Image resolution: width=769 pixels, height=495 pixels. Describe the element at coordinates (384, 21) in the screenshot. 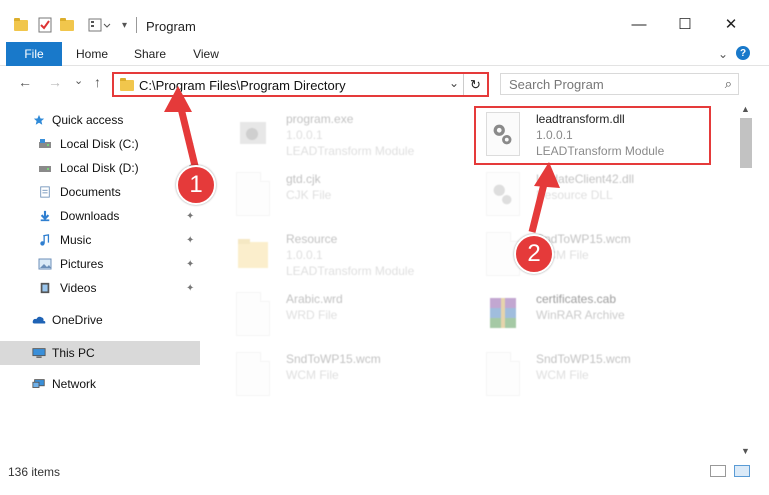

I see `title-bar: ▾ Program — ☐ ✕` at that location.